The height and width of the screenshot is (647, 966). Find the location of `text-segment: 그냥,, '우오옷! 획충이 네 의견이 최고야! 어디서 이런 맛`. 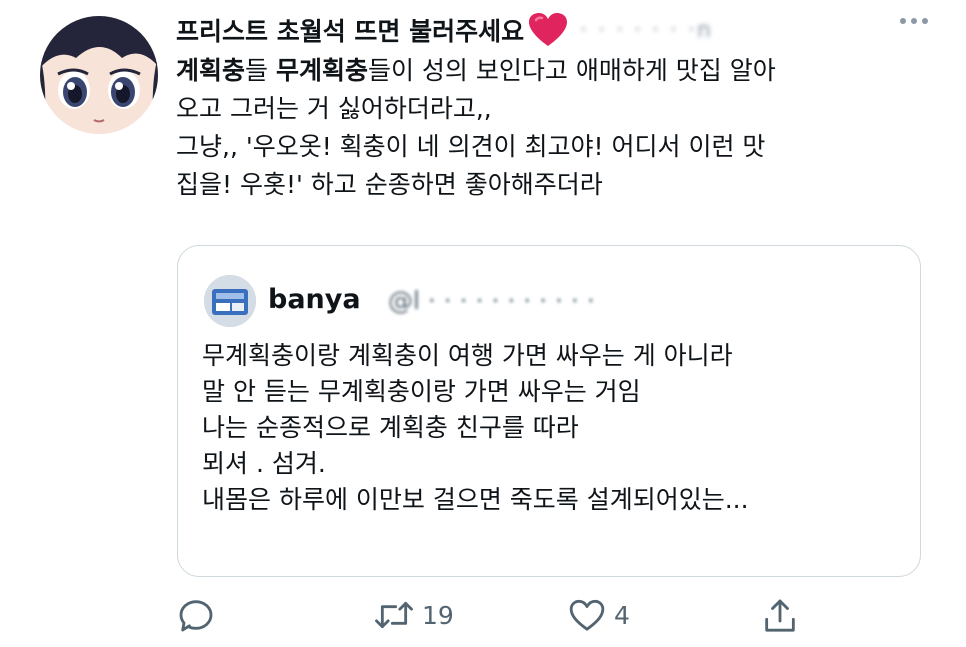

text-segment: 그냥,, '우오옷! 획충이 네 의견이 최고야! 어디서 이런 맛 is located at coordinates (471, 146).